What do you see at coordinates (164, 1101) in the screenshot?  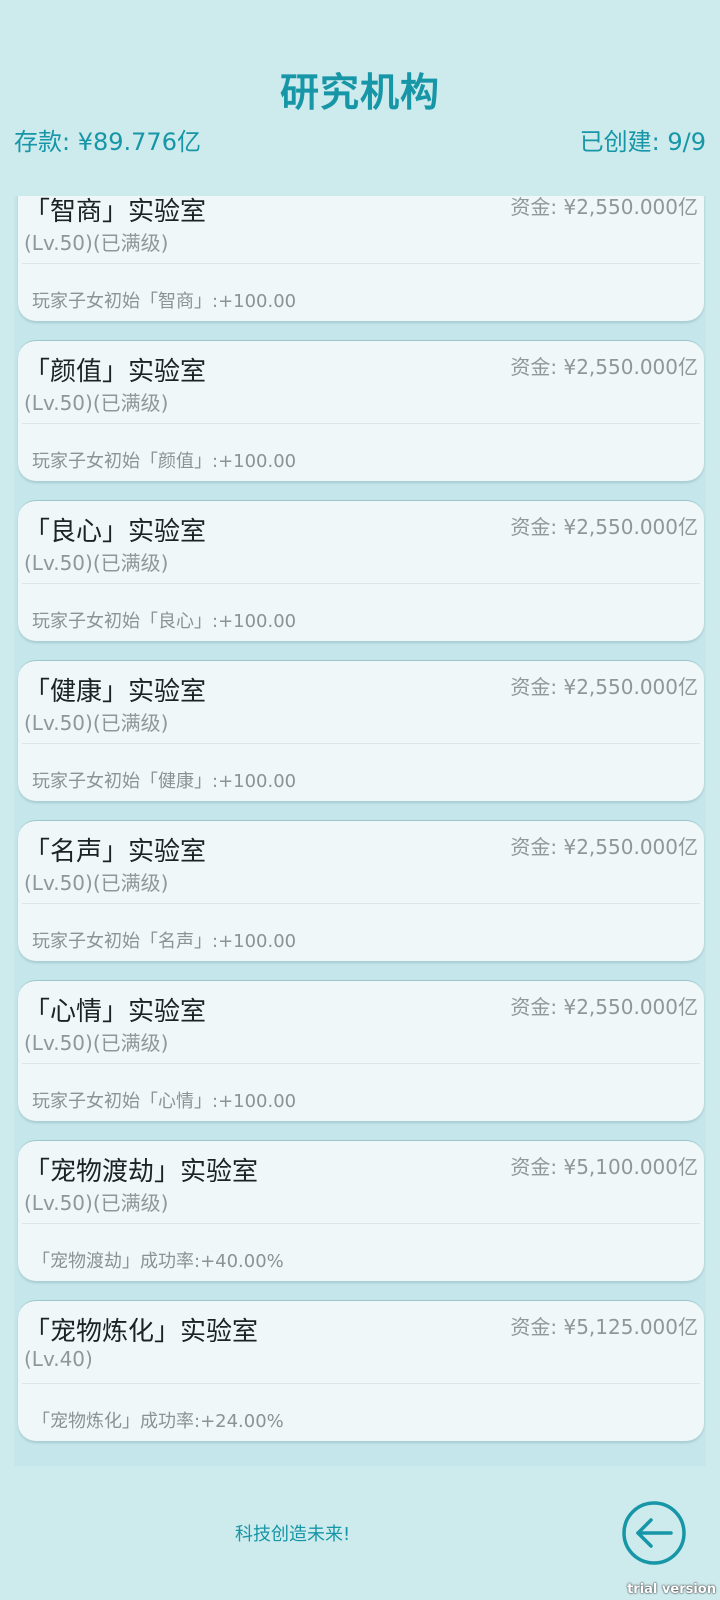 I see `lab-effect: 玩家子女初始「心情」:+100.00` at bounding box center [164, 1101].